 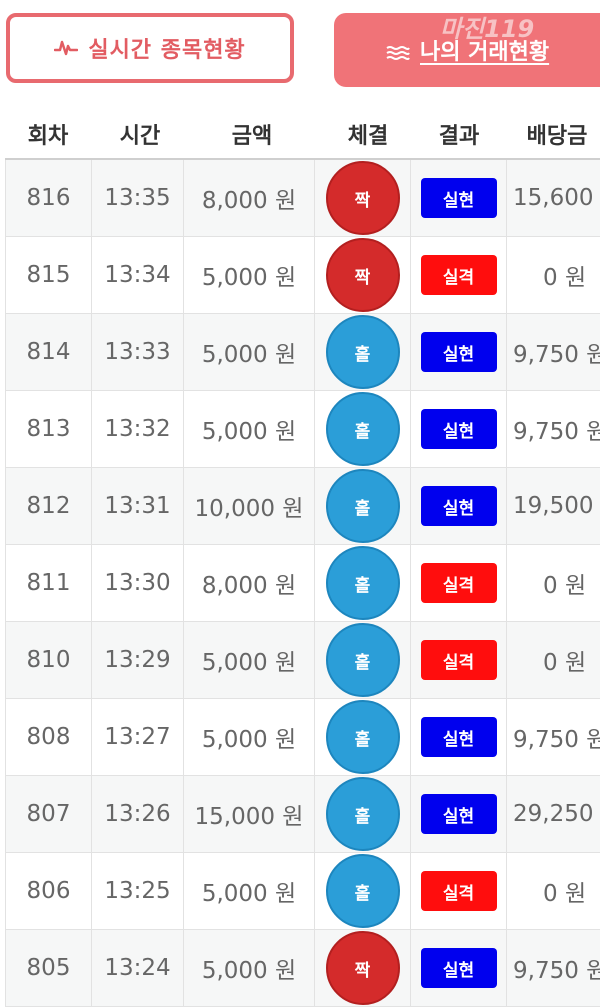 What do you see at coordinates (137, 891) in the screenshot?
I see `time-cell: 13:25` at bounding box center [137, 891].